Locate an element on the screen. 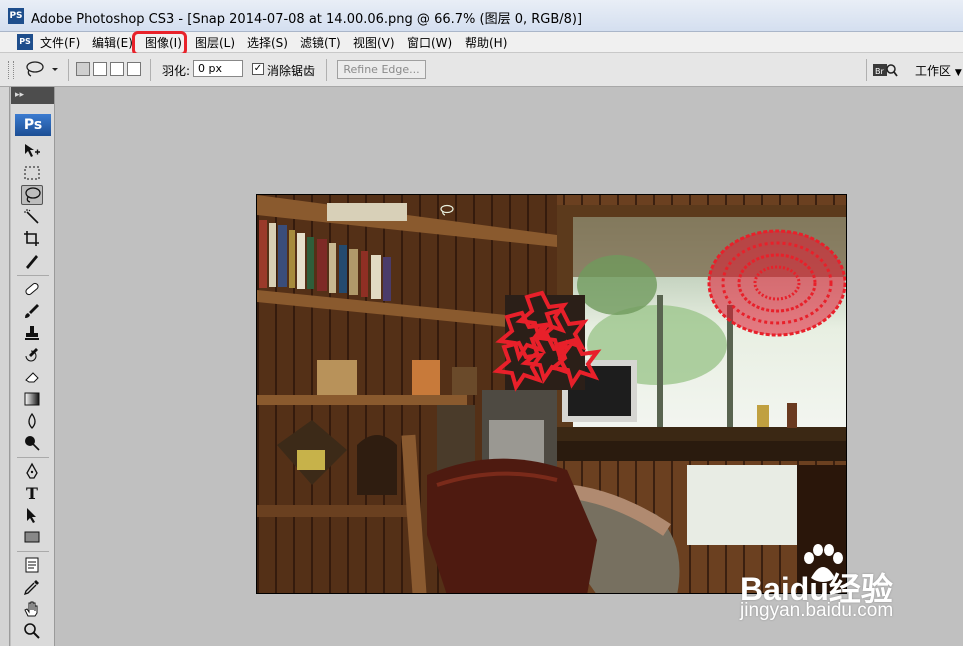 Image resolution: width=963 pixels, height=646 pixels. subtract-from-selection-button is located at coordinates (117, 69).